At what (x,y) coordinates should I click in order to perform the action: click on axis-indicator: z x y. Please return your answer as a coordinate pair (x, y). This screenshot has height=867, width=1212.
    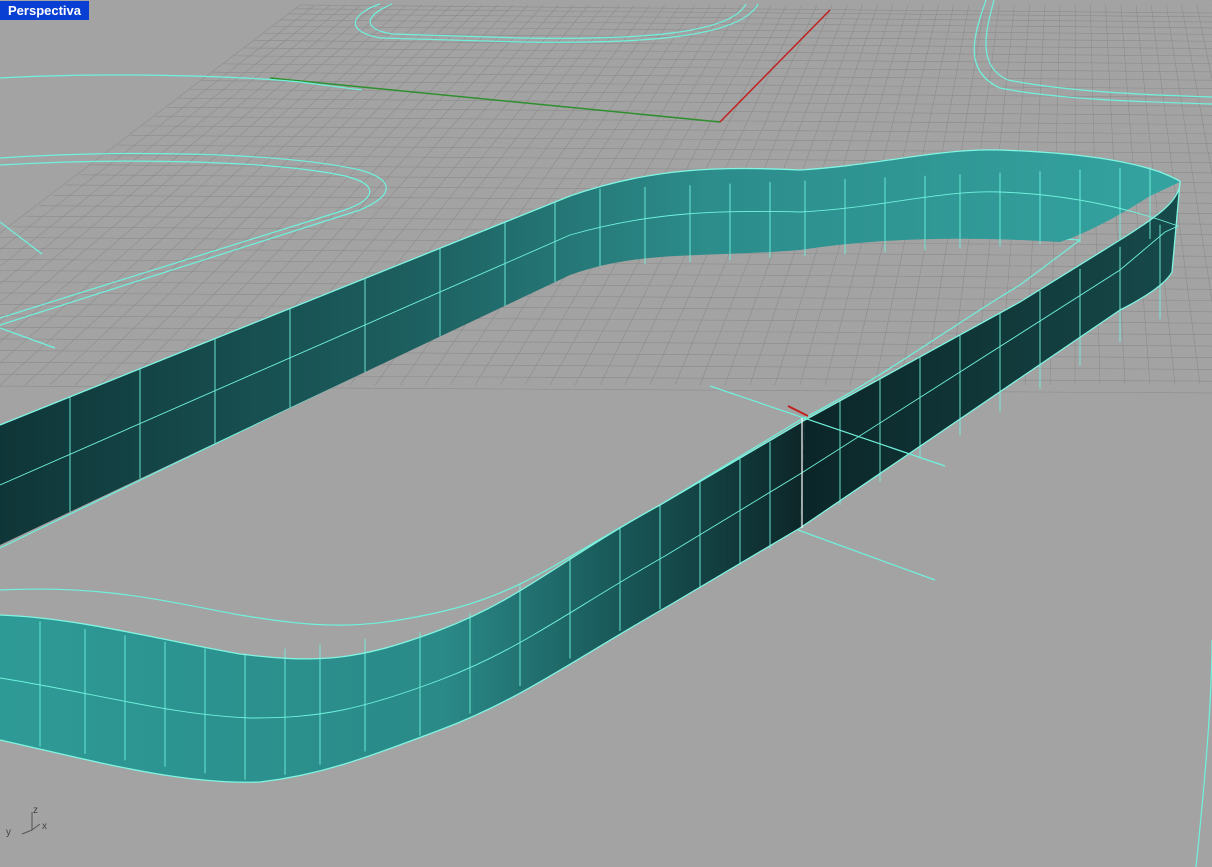
    Looking at the image, I should click on (32, 825).